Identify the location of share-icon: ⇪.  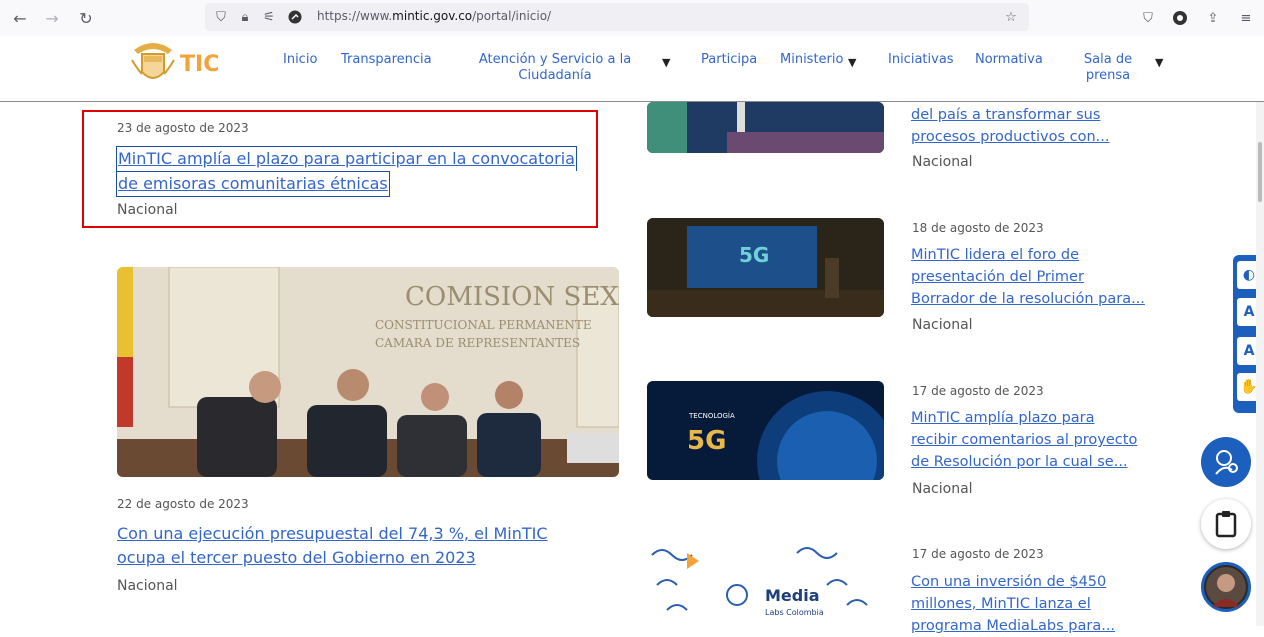
(1213, 18).